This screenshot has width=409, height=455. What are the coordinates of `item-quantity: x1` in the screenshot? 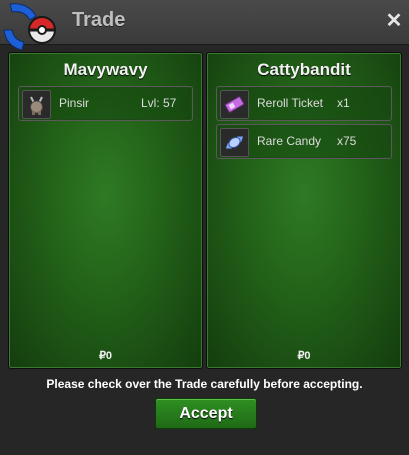 It's located at (343, 103).